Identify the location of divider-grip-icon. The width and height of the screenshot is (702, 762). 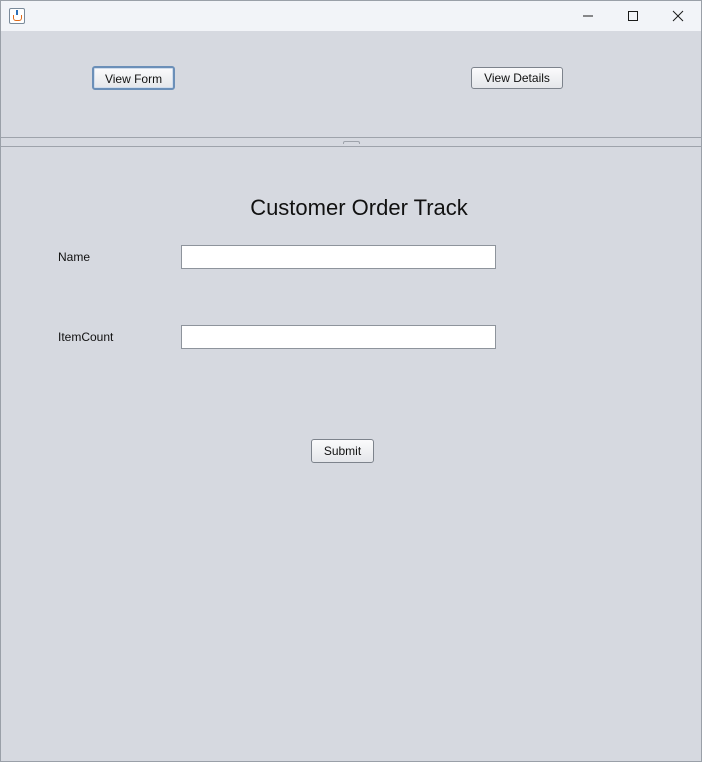
(351, 142).